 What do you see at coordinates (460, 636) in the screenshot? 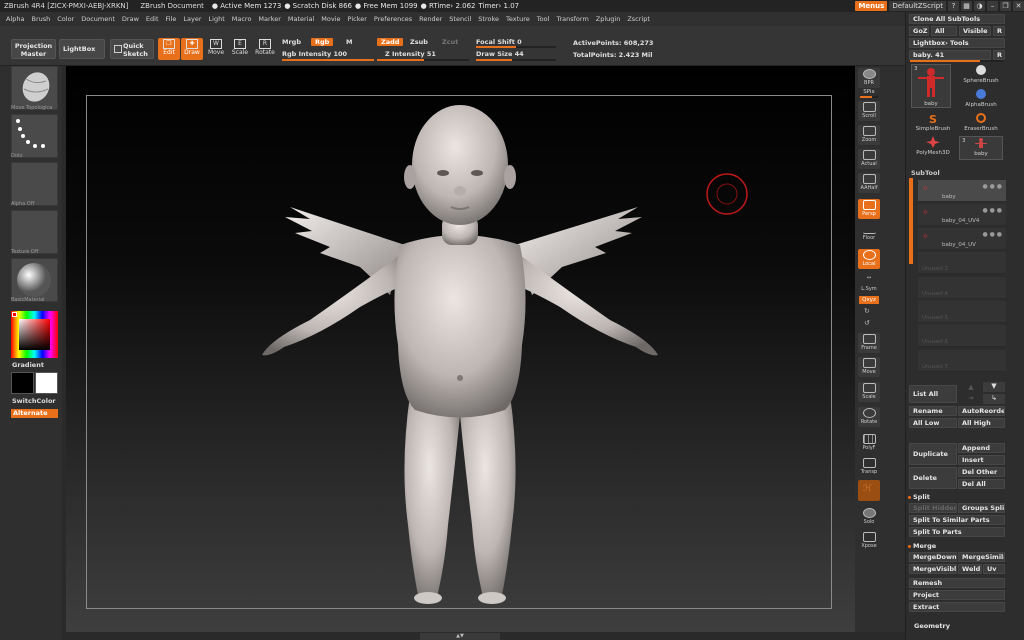
I see `bottom-shelf-handle: ▲▼` at bounding box center [460, 636].